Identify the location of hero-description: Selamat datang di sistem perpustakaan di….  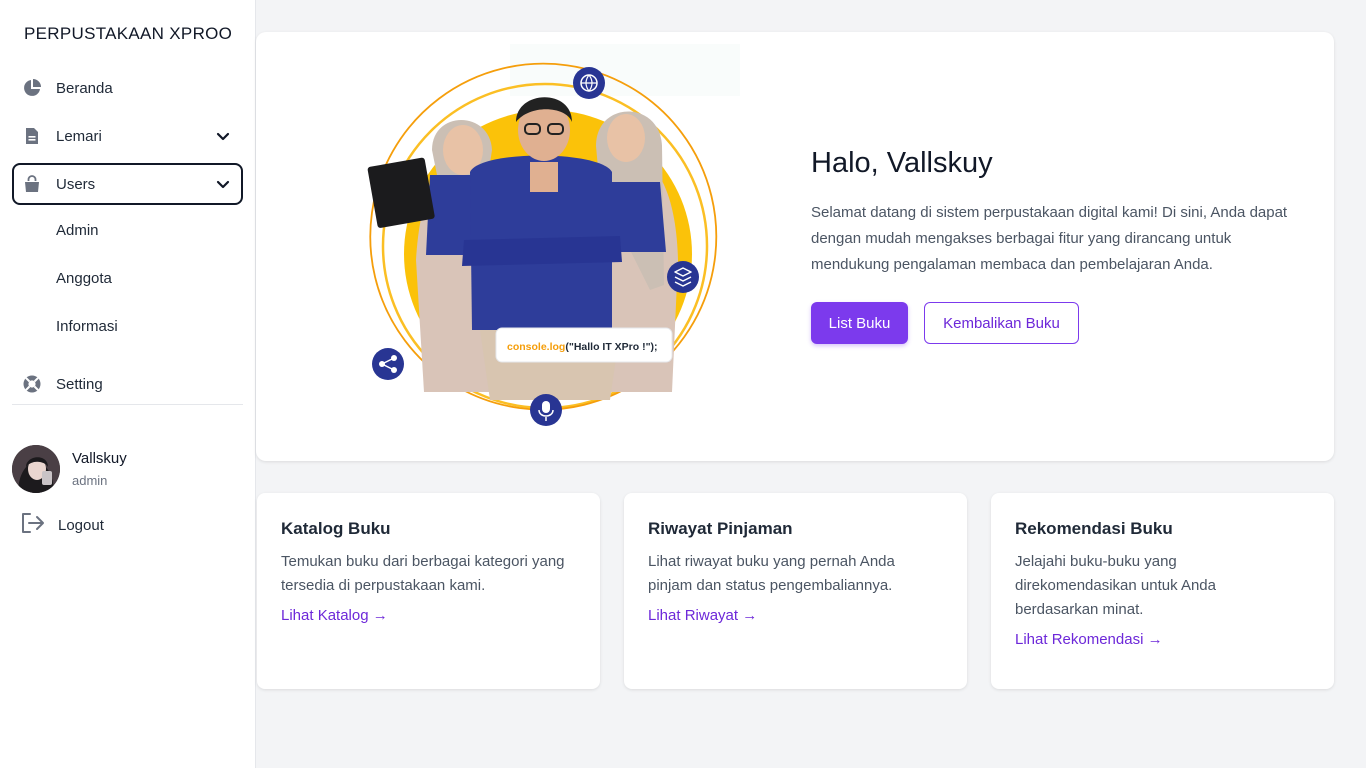
(1049, 238).